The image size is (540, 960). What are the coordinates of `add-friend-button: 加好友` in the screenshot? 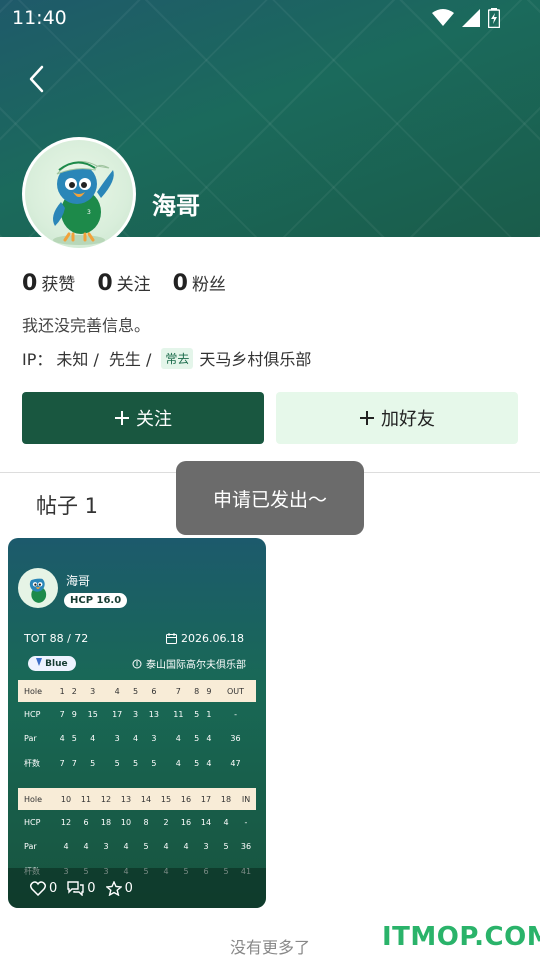 It's located at (397, 418).